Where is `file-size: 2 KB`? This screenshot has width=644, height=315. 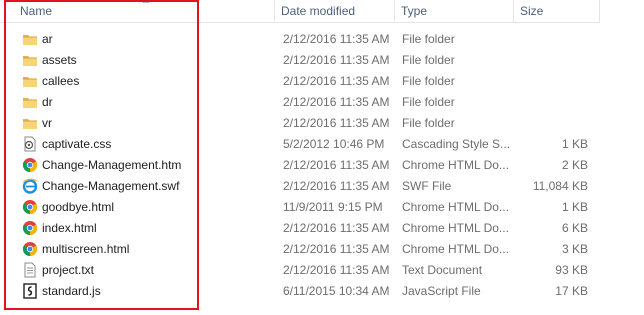 file-size: 2 KB is located at coordinates (574, 165).